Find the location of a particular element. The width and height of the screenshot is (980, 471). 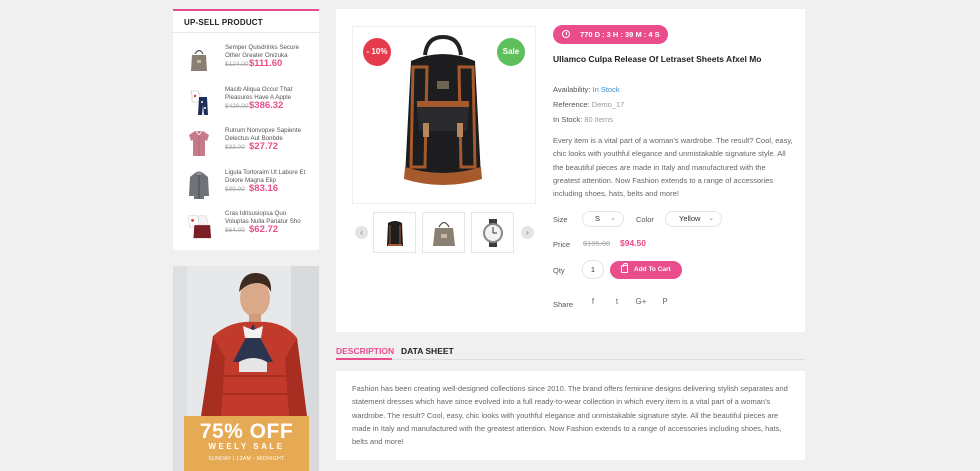

size-select-value: S is located at coordinates (598, 218).